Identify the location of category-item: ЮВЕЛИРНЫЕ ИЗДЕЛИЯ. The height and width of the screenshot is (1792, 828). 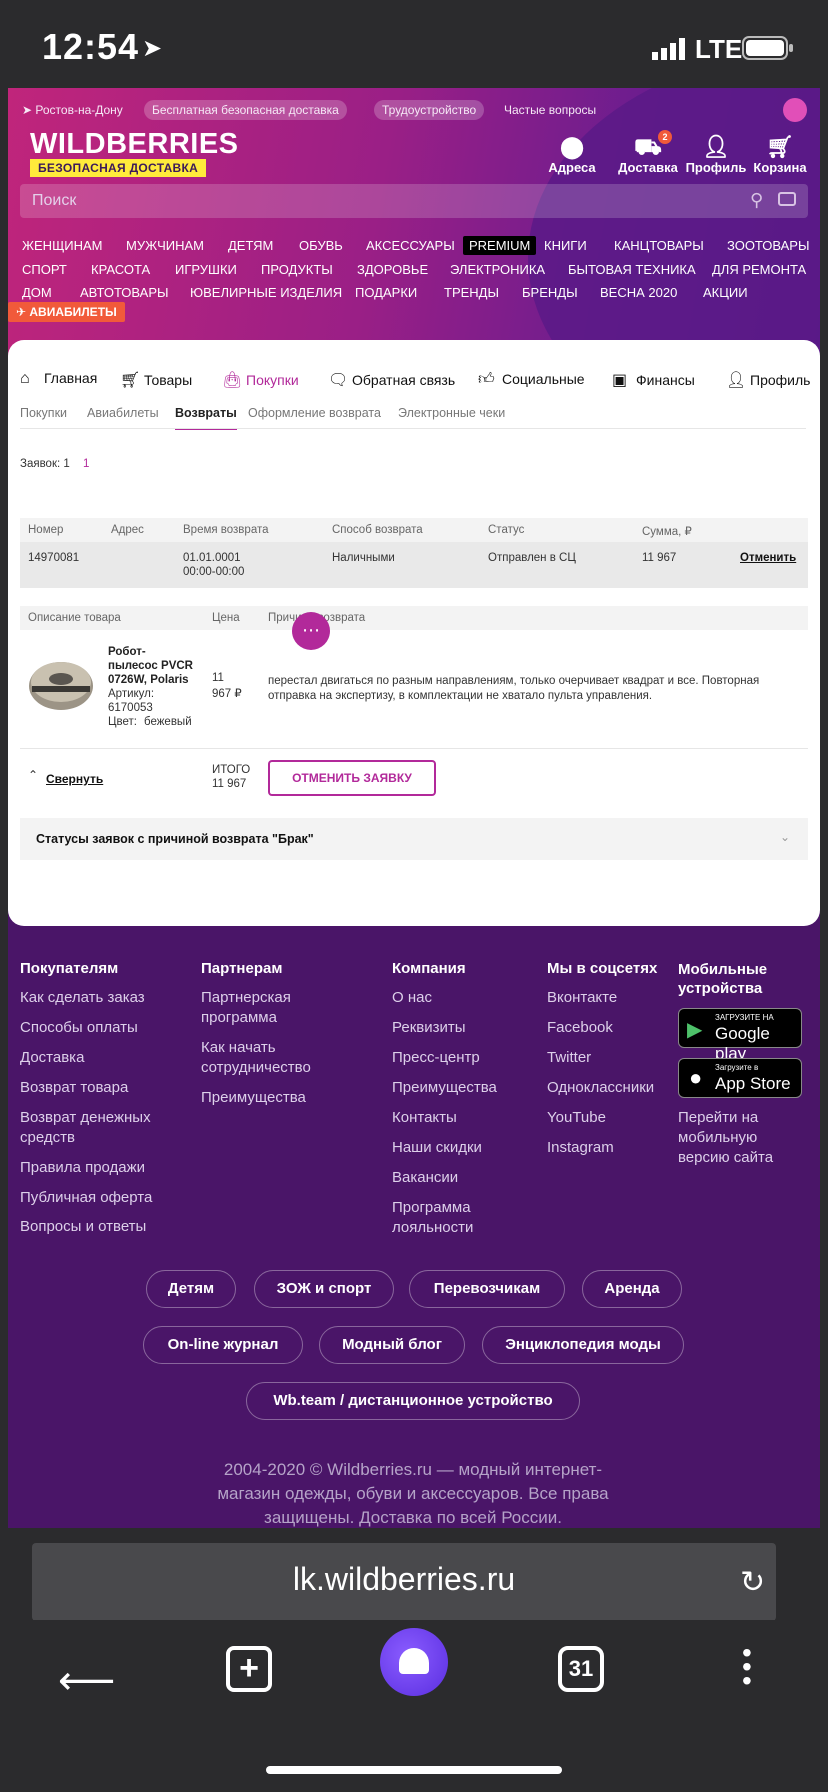
(266, 292).